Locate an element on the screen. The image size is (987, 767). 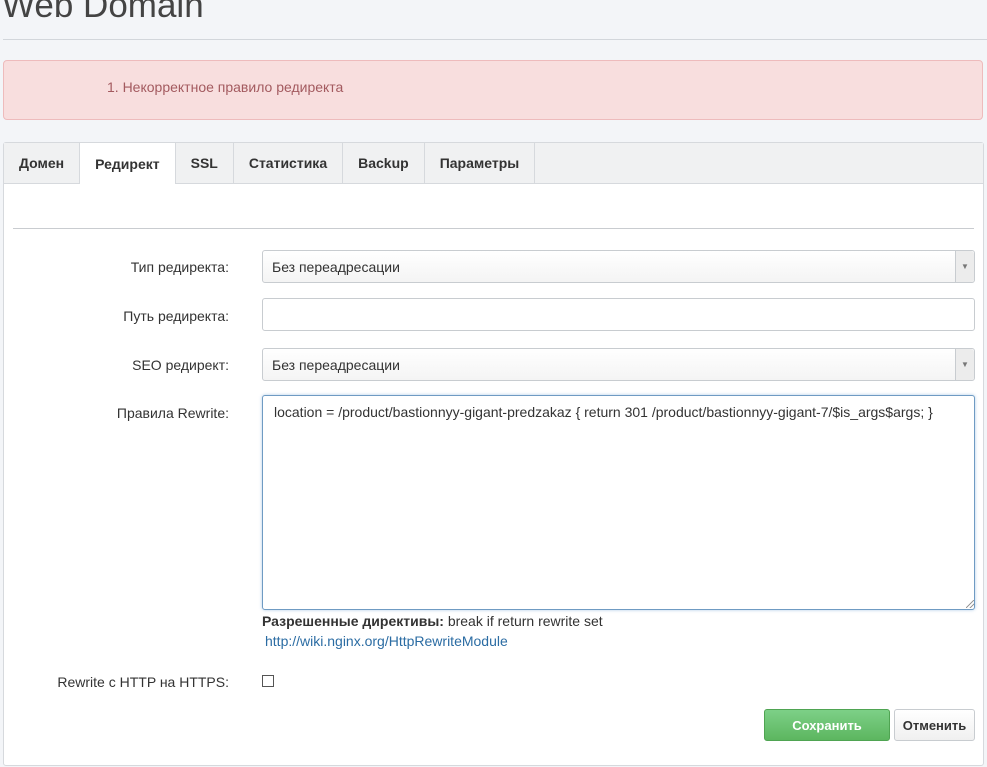
redirect-type-value: Без переадресации is located at coordinates (336, 267).